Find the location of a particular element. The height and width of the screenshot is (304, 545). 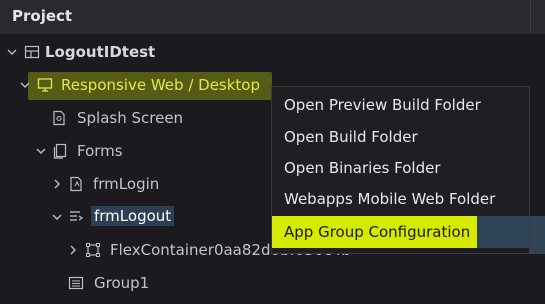

splash-screen-icon is located at coordinates (59, 118).